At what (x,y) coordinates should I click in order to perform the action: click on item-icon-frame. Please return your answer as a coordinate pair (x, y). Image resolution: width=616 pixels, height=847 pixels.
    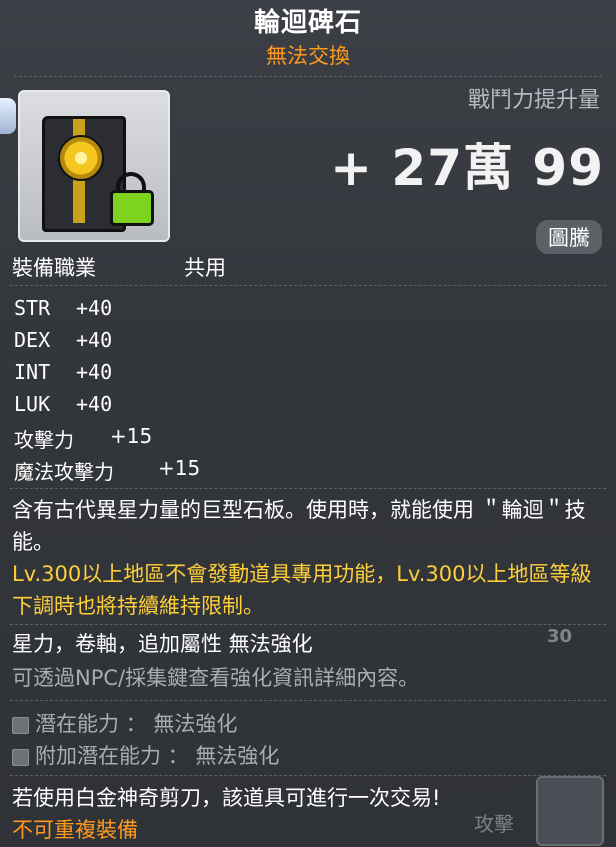
    Looking at the image, I should click on (94, 166).